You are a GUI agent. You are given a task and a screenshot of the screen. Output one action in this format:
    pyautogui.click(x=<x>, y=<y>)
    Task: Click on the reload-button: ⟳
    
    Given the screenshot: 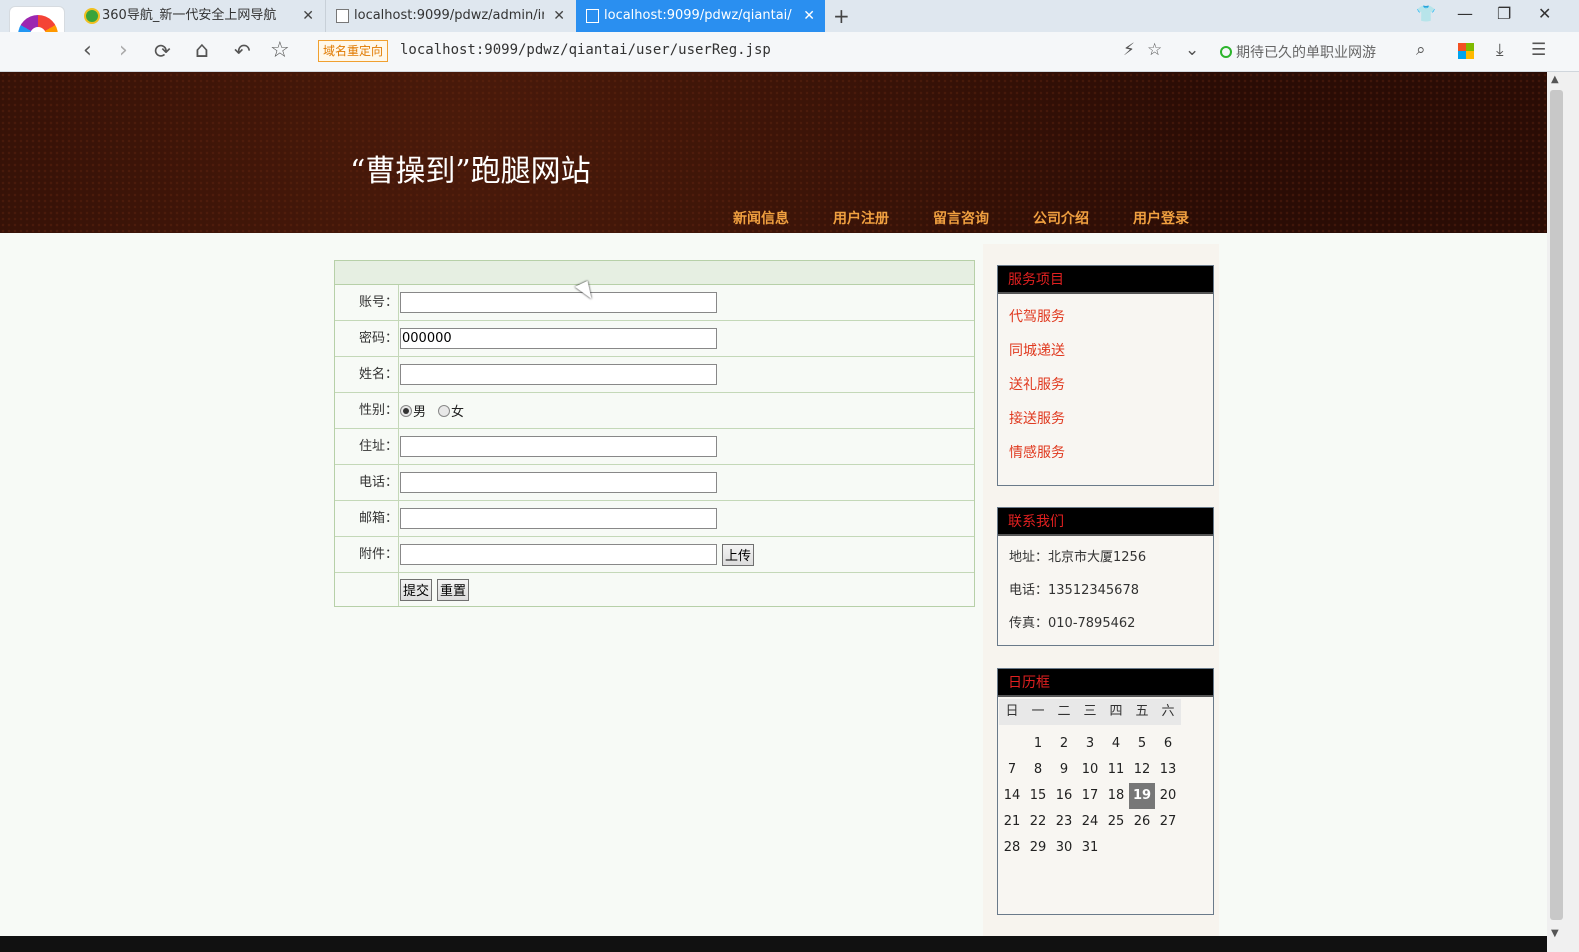 What is the action you would take?
    pyautogui.click(x=162, y=51)
    